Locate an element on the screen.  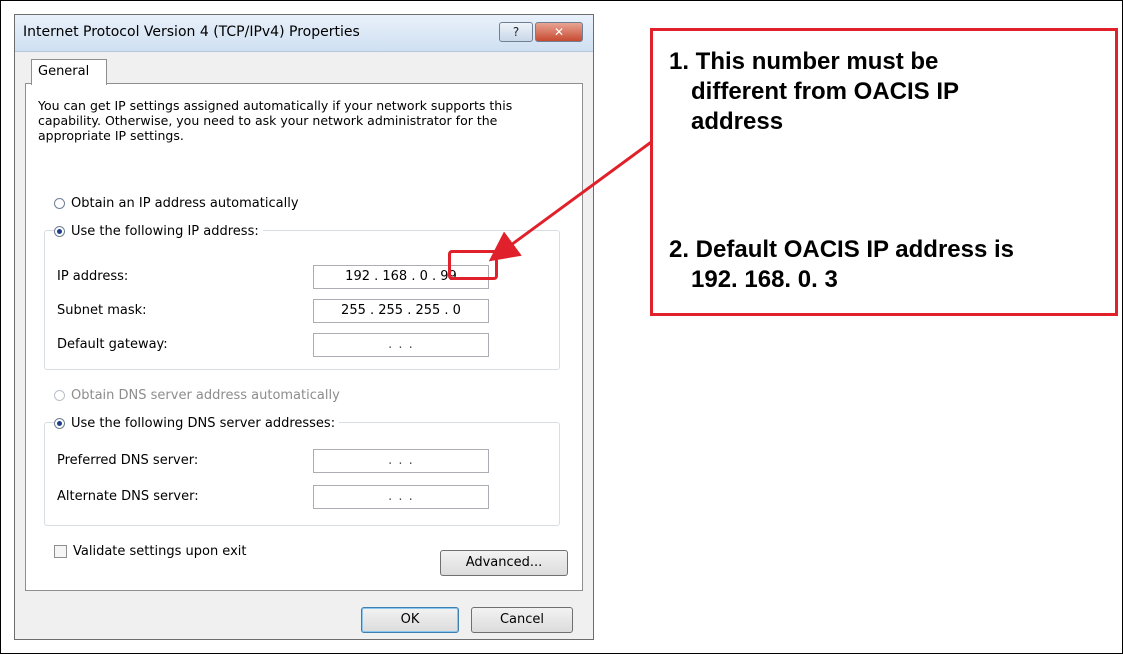
close-button: ✕ is located at coordinates (559, 32).